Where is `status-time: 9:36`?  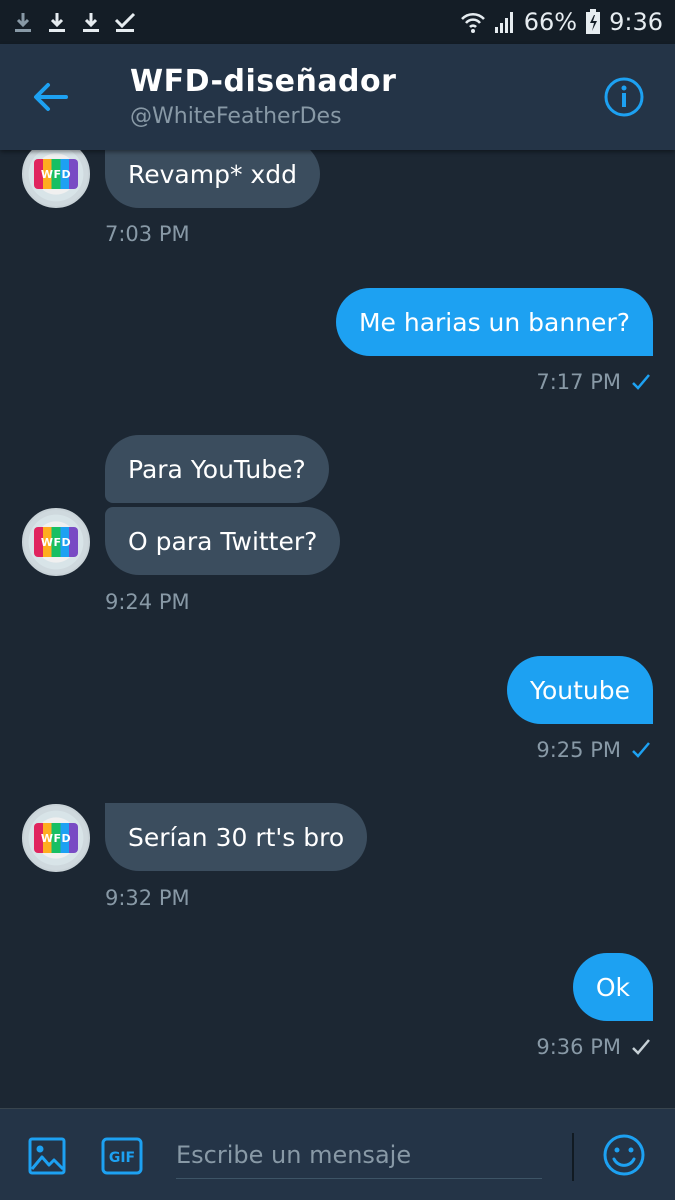
status-time: 9:36 is located at coordinates (636, 22).